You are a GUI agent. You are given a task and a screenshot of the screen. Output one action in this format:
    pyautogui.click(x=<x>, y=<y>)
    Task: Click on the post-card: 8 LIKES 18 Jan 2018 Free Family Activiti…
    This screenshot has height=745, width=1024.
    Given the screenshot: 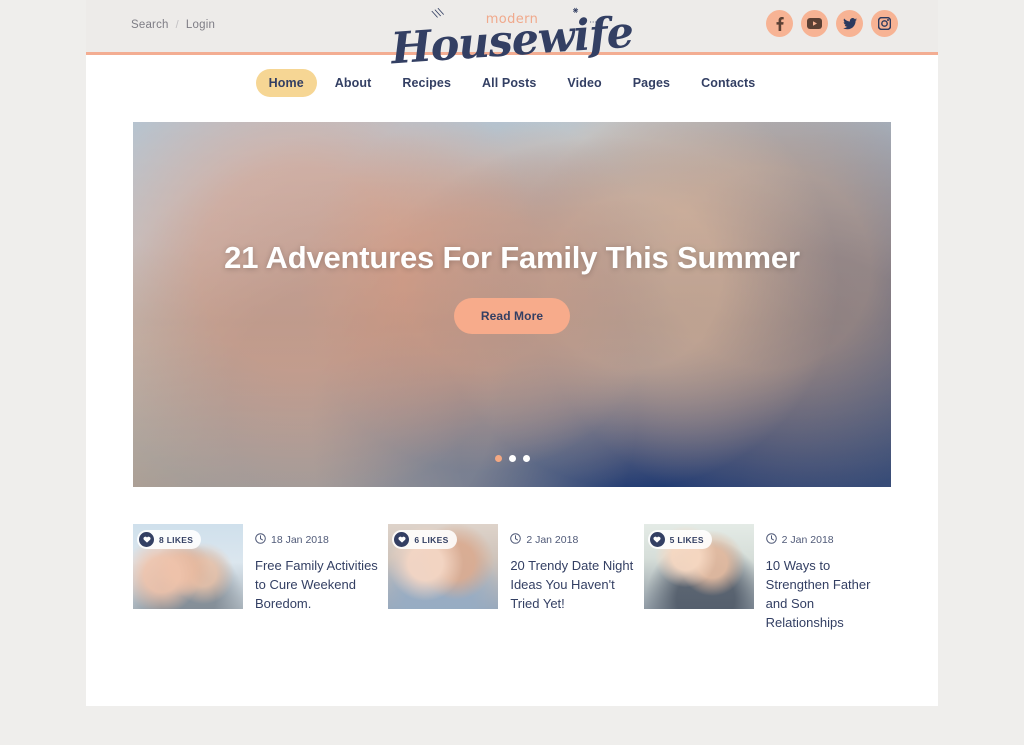 What is the action you would take?
    pyautogui.click(x=256, y=578)
    